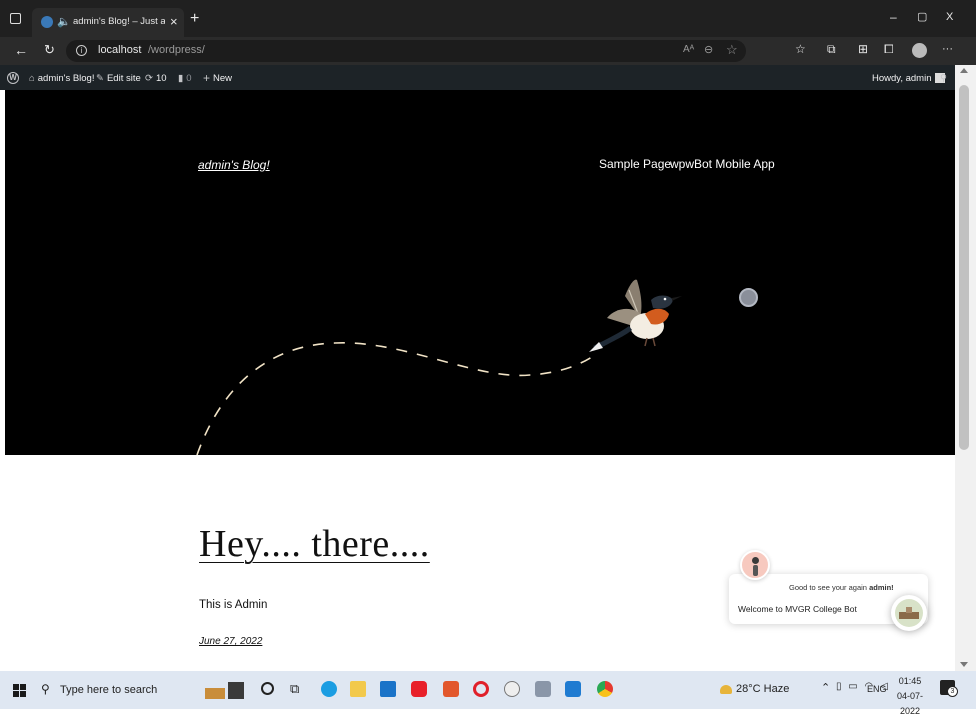  I want to click on audio-playing-icon: 🔈, so click(64, 21).